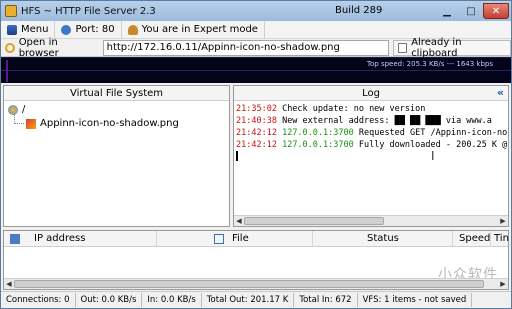  Describe the element at coordinates (172, 300) in the screenshot. I see `status-in-speed: In: 0.0 KB/s` at that location.